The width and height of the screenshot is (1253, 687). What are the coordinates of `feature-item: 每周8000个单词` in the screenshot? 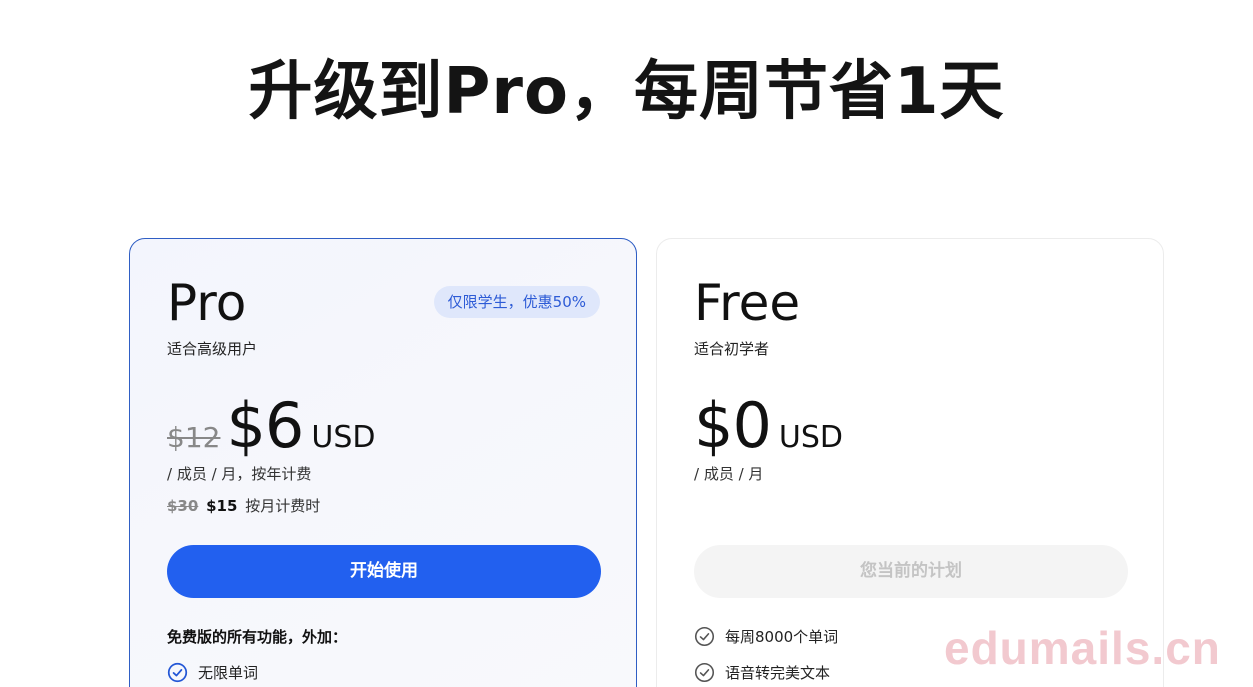 It's located at (766, 636).